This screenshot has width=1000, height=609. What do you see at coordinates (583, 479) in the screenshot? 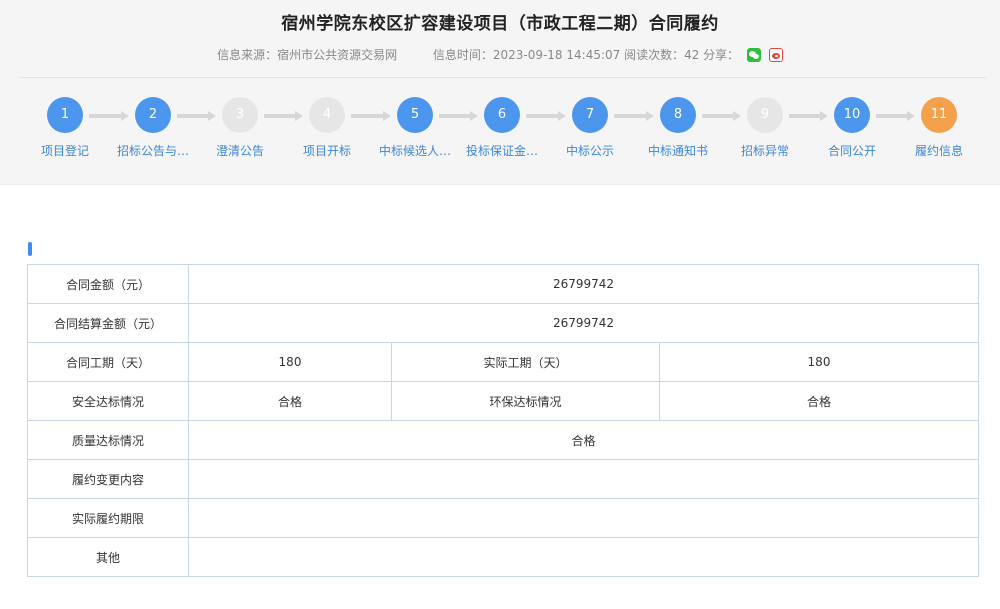
I see `change-content-value` at bounding box center [583, 479].